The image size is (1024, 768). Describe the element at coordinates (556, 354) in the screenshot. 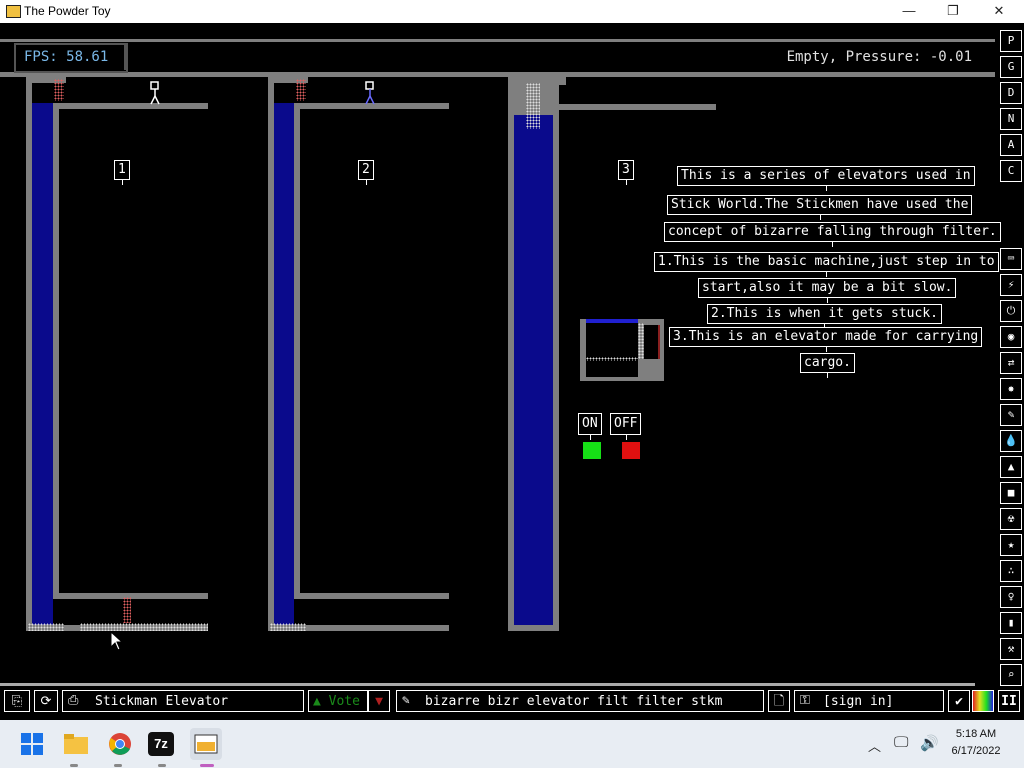

I see `elevator3-right-wall` at that location.